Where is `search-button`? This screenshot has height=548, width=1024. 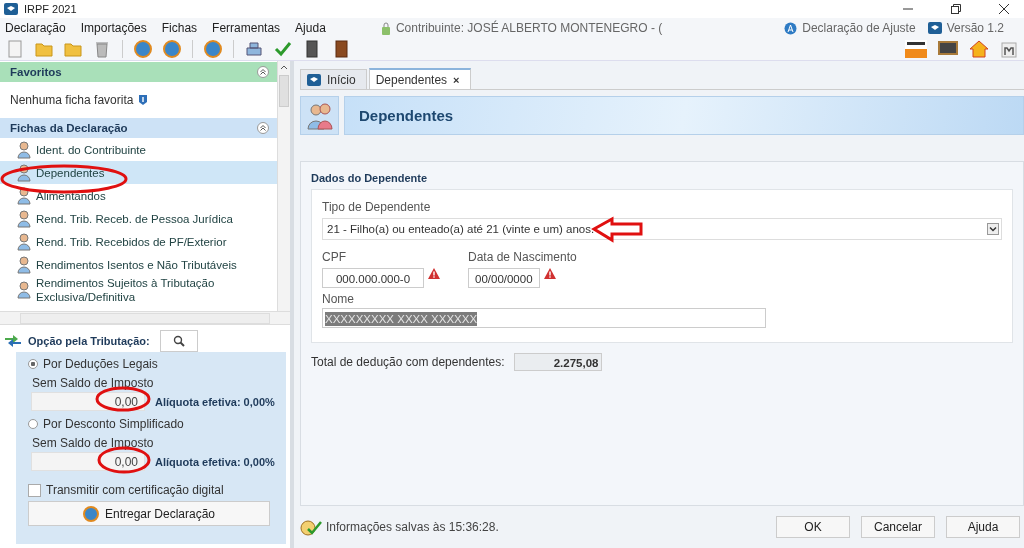 search-button is located at coordinates (178, 341).